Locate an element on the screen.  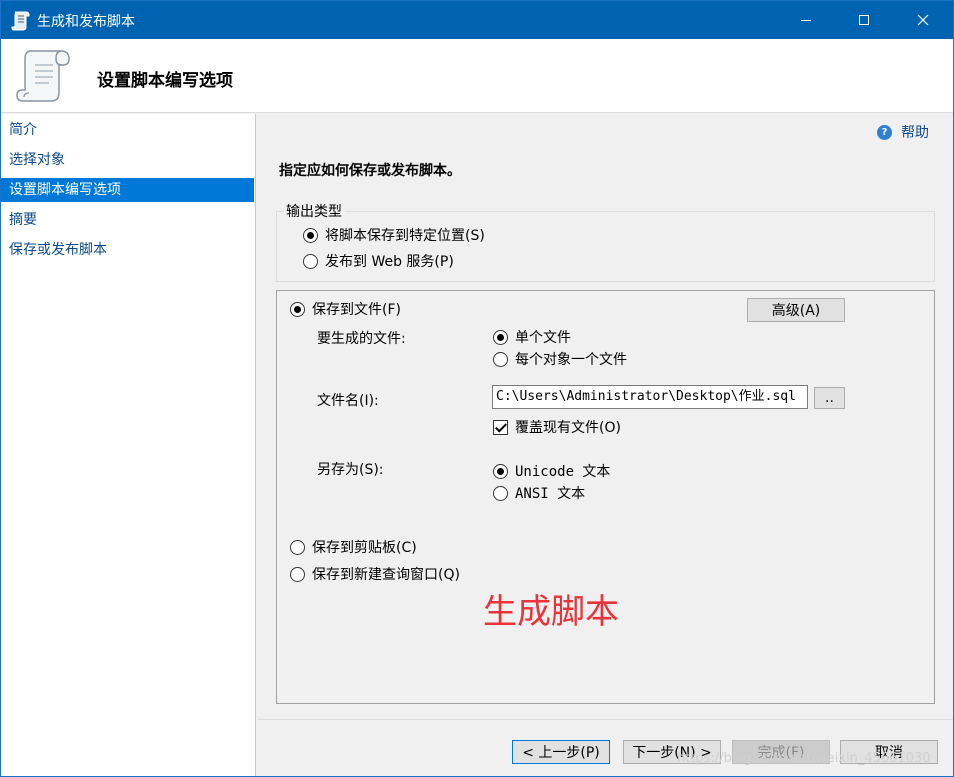
sidebar-item-intro: 简介 is located at coordinates (127, 130).